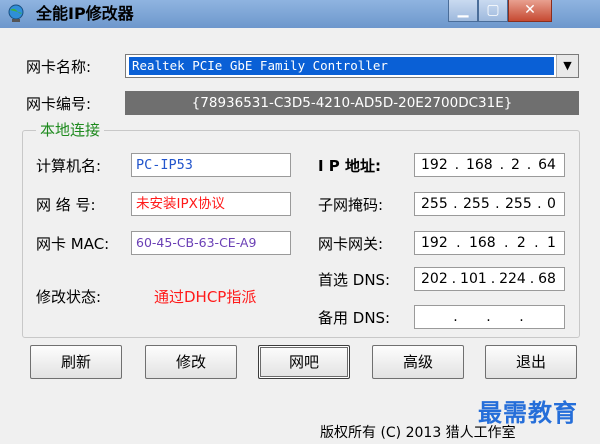 This screenshot has height=444, width=600. I want to click on ip-address-label: I P 地址:, so click(350, 166).